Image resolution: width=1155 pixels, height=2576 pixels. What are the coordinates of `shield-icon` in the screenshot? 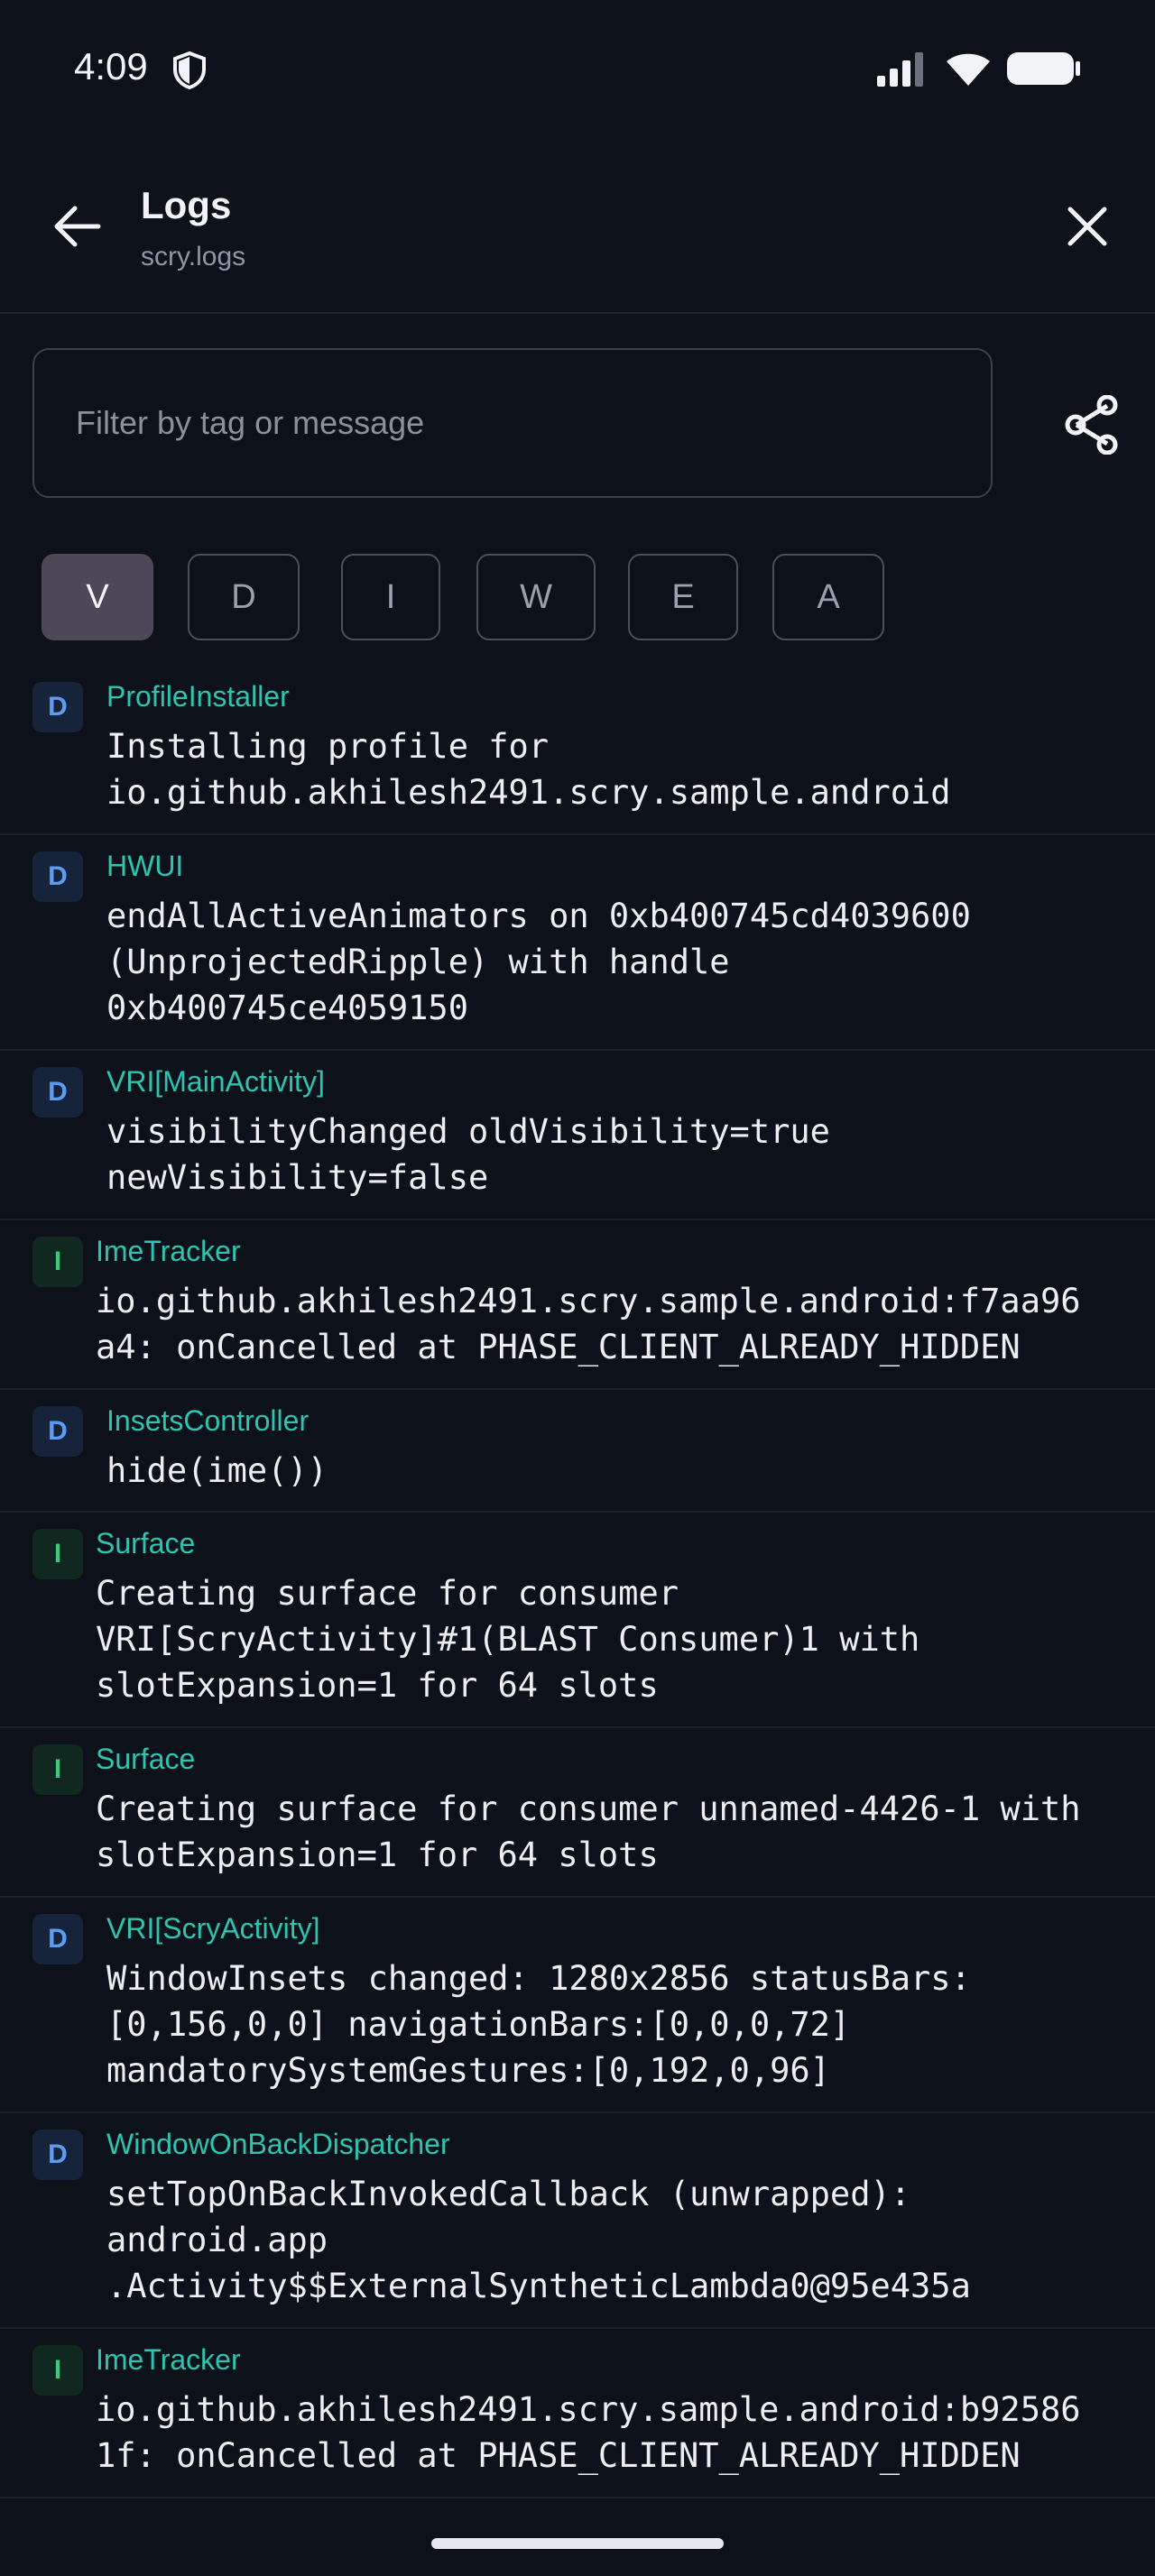 It's located at (189, 70).